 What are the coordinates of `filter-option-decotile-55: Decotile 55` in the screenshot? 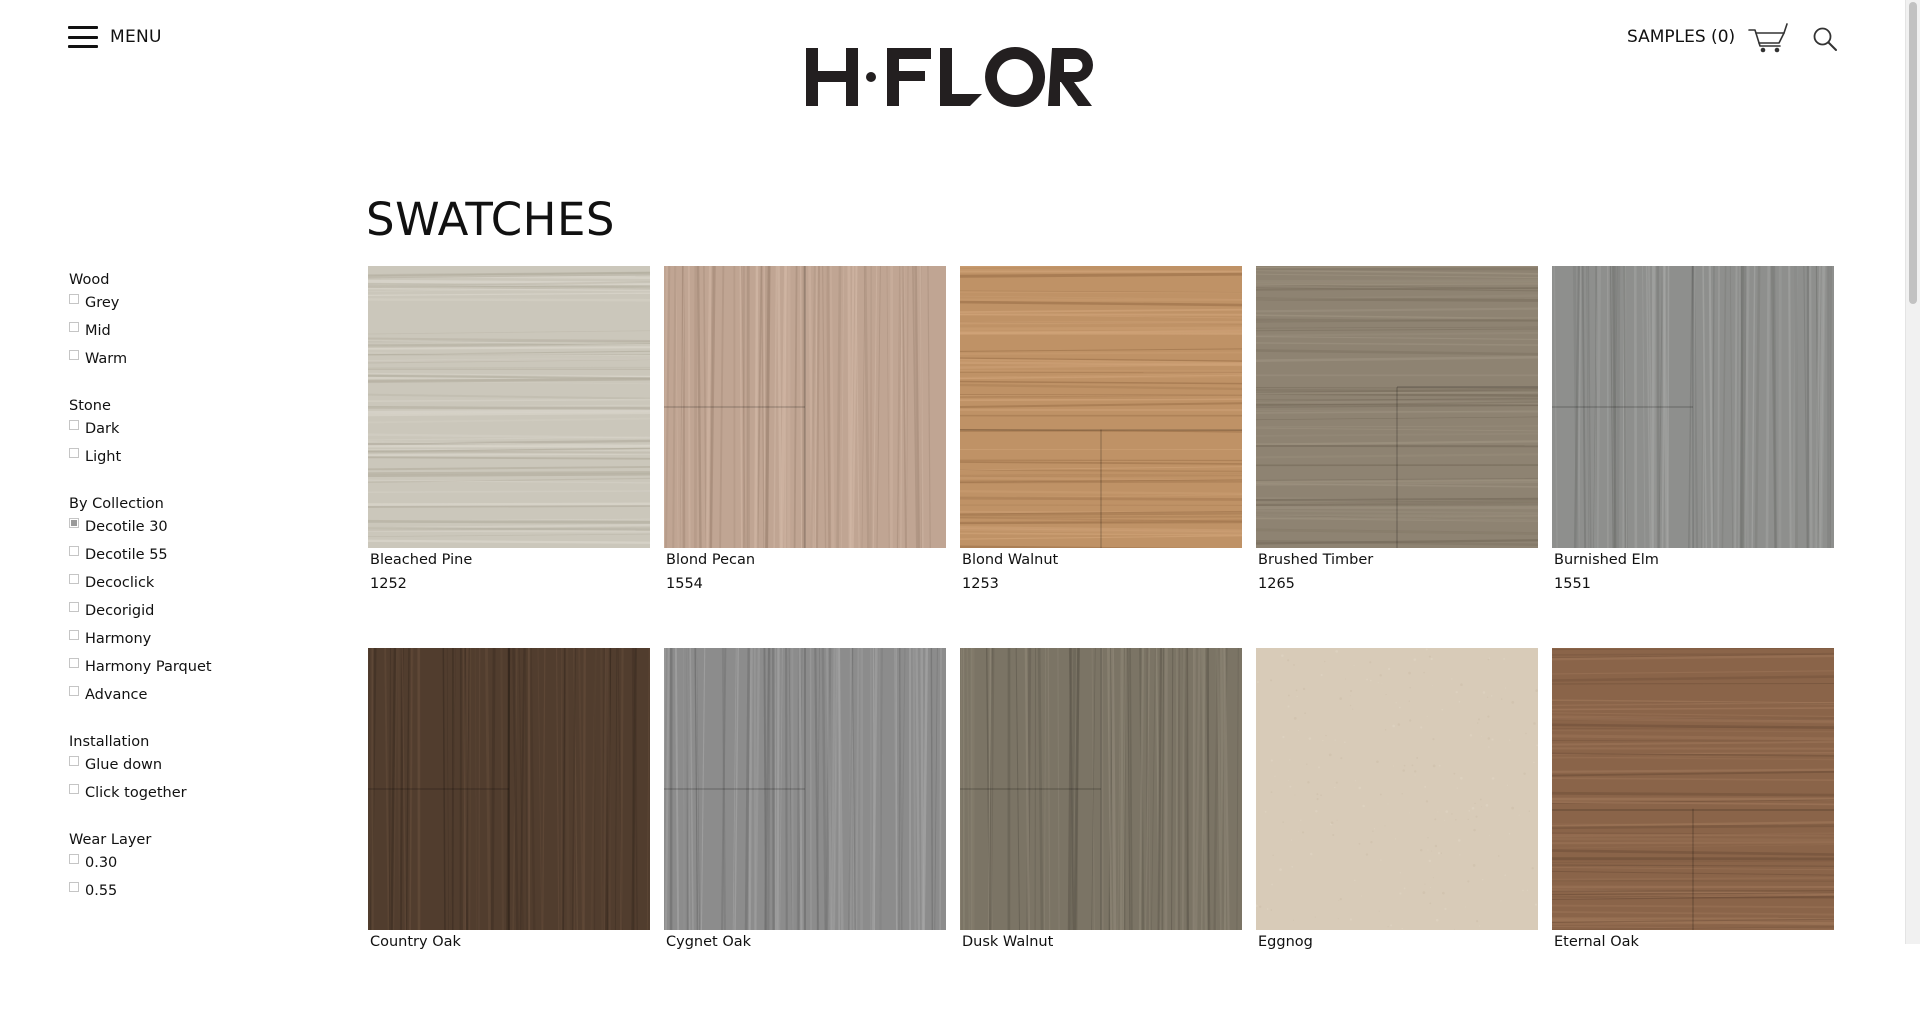 It's located at (199, 558).